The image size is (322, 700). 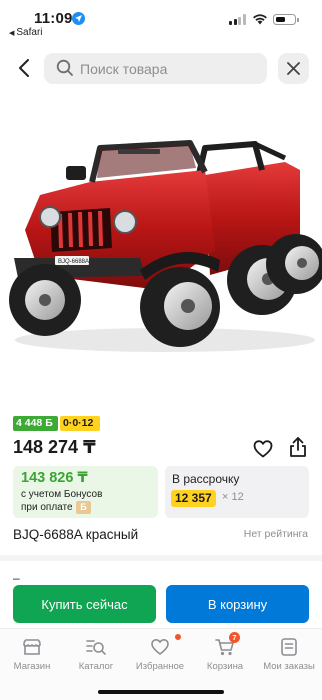 I want to click on close-icon, so click(x=293, y=68).